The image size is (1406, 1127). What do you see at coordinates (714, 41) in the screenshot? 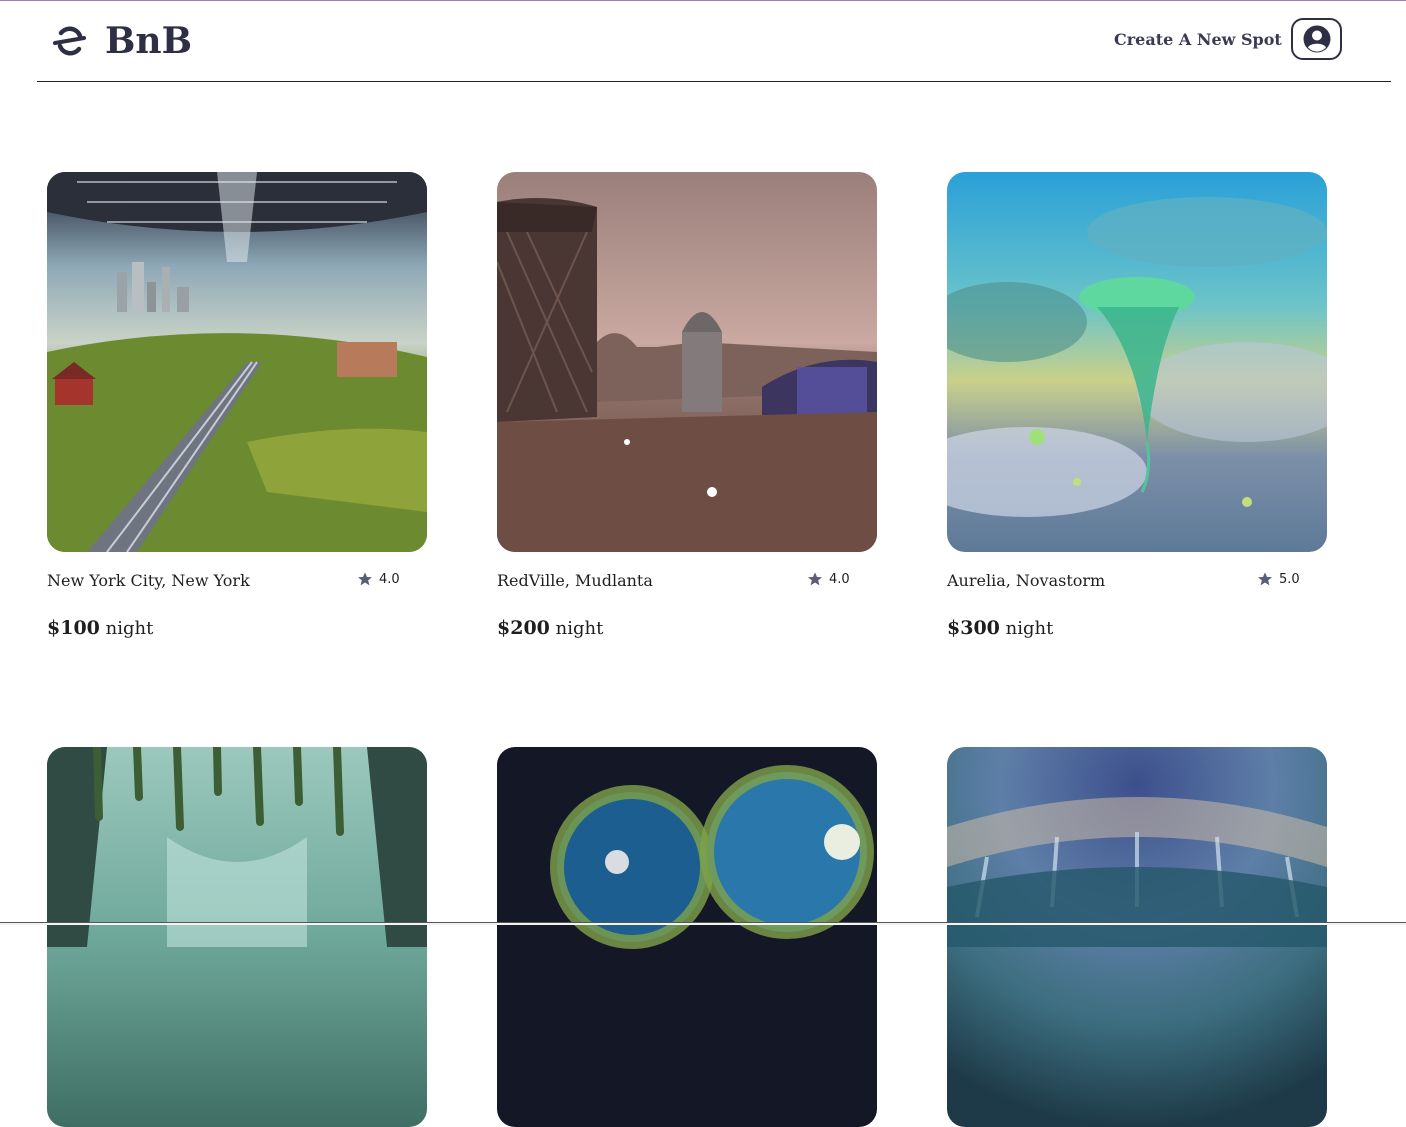
I see `top-nav: BnB Create A New Spot` at bounding box center [714, 41].